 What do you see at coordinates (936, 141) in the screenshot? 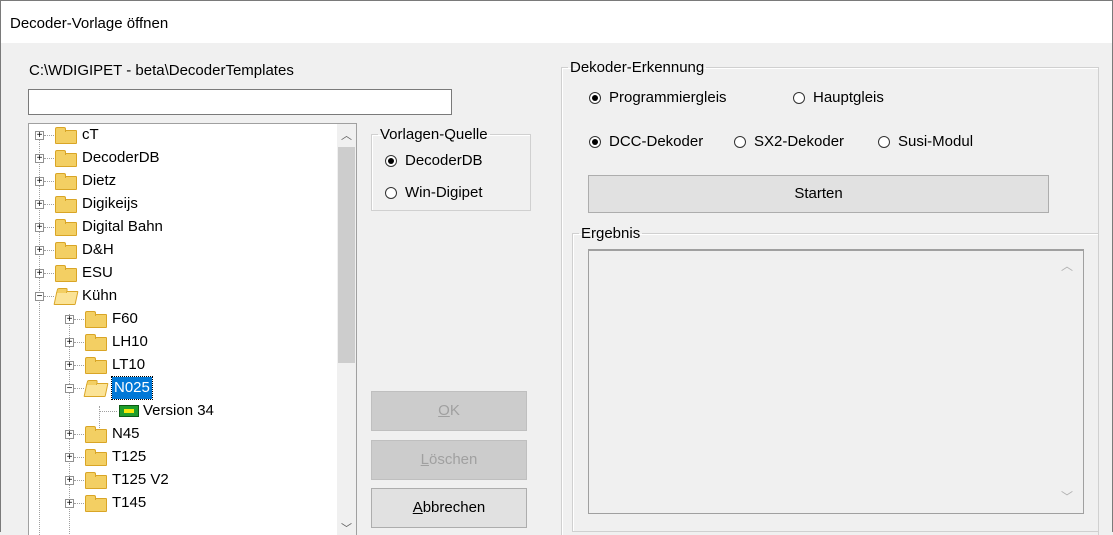
I see `radio-label: Susi-Modul` at bounding box center [936, 141].